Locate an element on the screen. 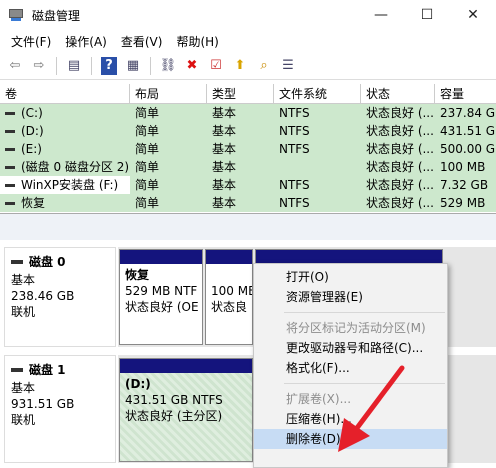 This screenshot has width=496, height=468. volume-capacity: 500.00 G is located at coordinates (468, 149).